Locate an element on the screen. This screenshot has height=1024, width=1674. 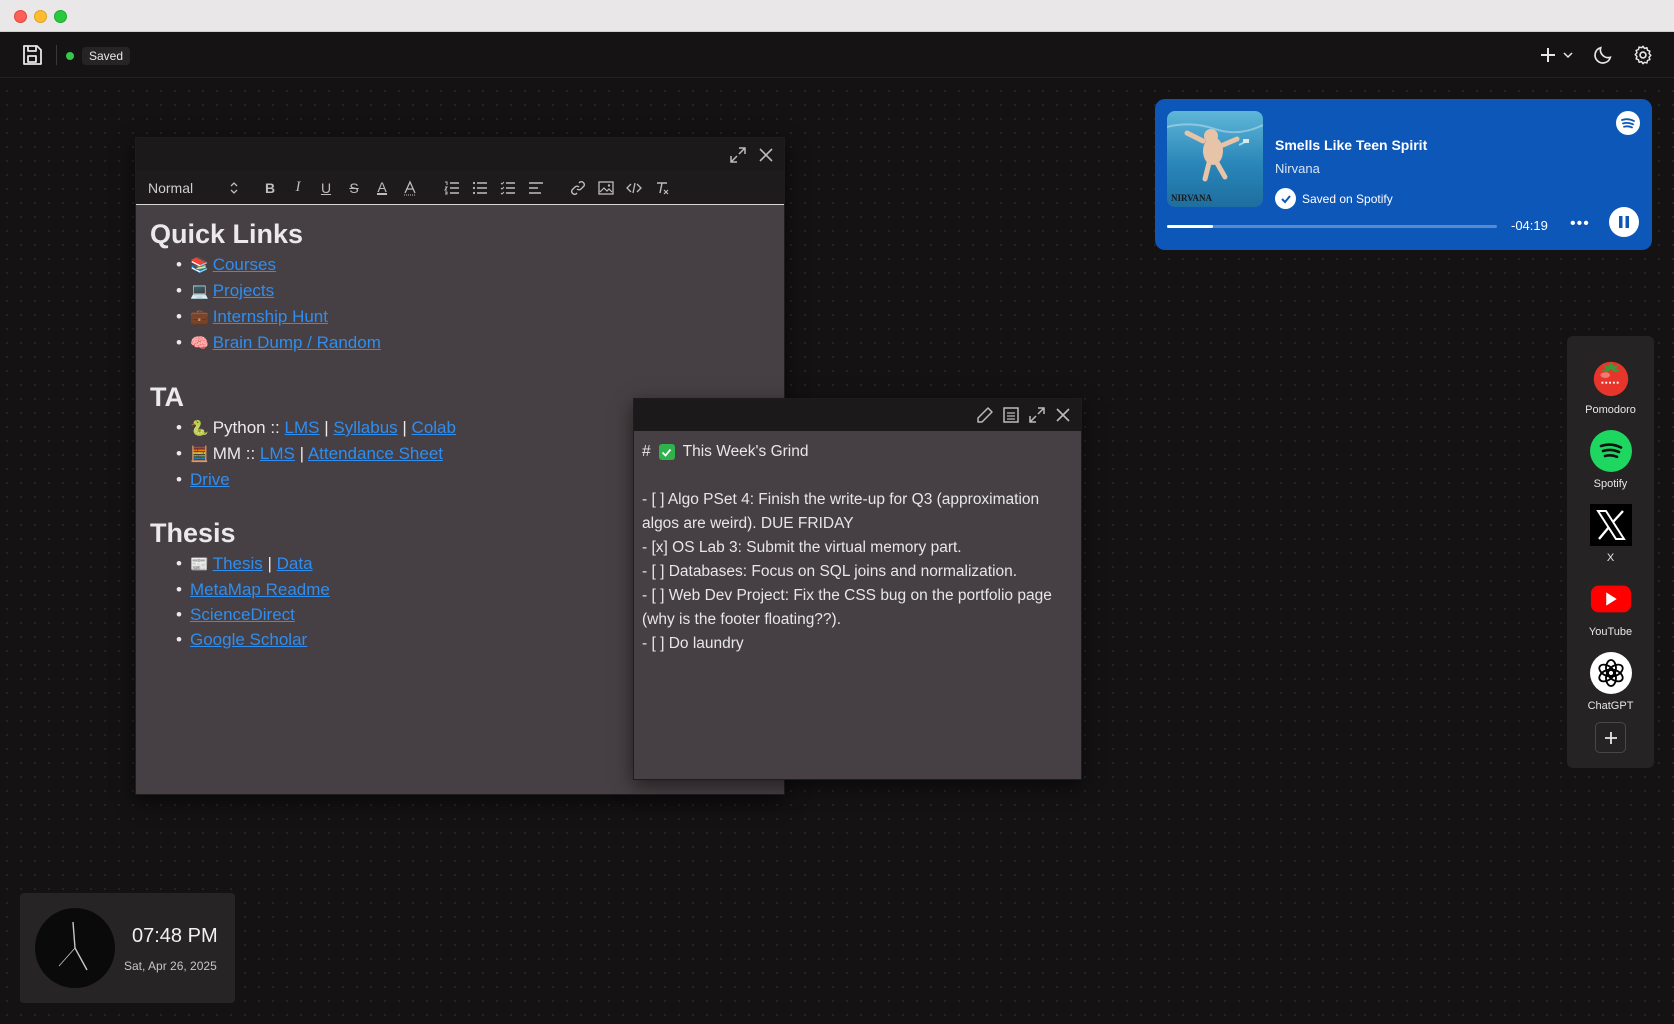
track-title: Smells Like Teen Spirit is located at coordinates (1351, 145).